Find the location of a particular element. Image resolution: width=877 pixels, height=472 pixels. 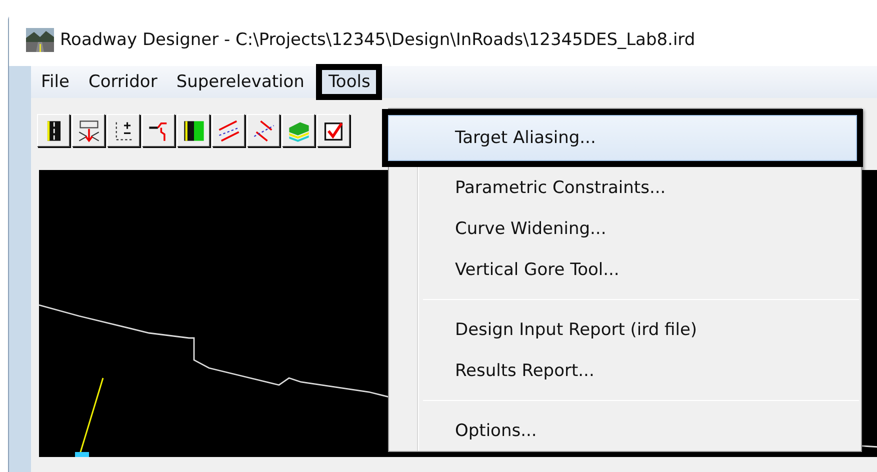

menu-item: Superelevation is located at coordinates (240, 82).